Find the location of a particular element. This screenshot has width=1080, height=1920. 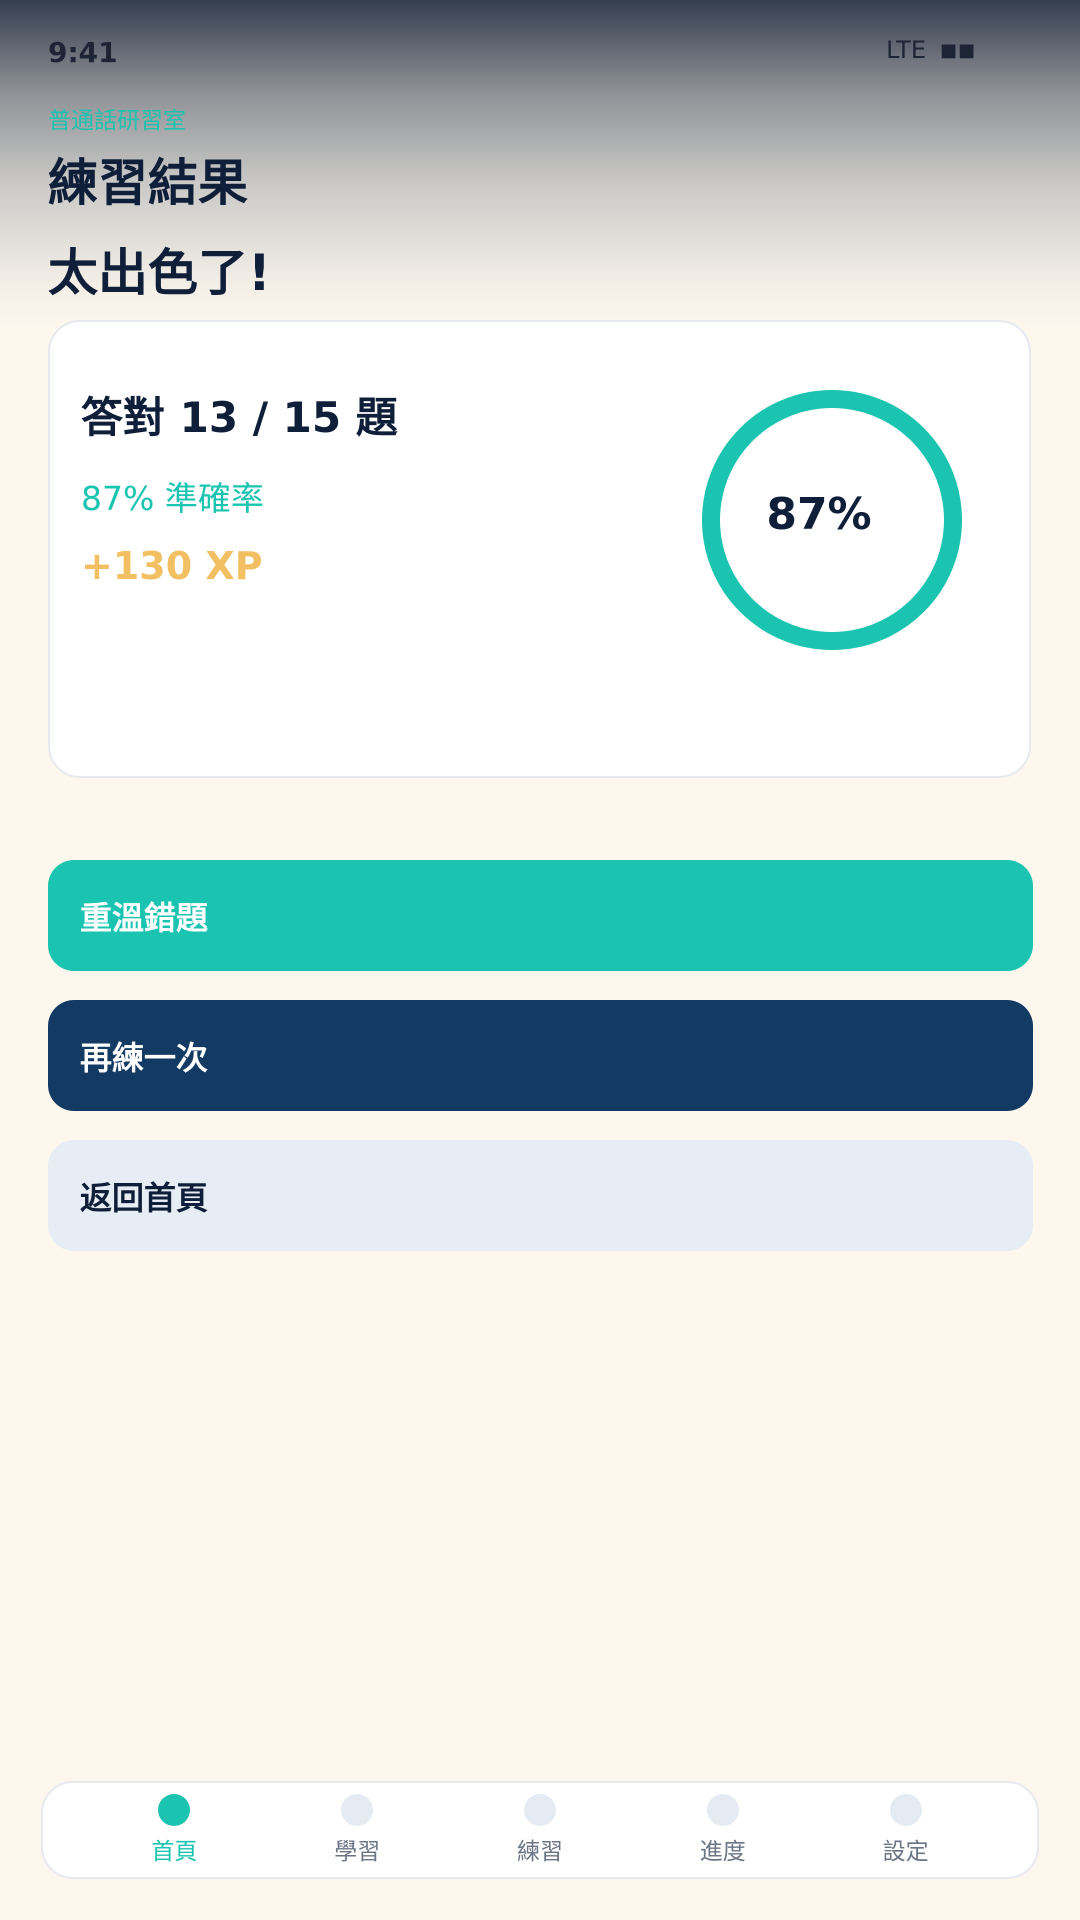

accuracy-text: 87% 準確率 is located at coordinates (172, 498).